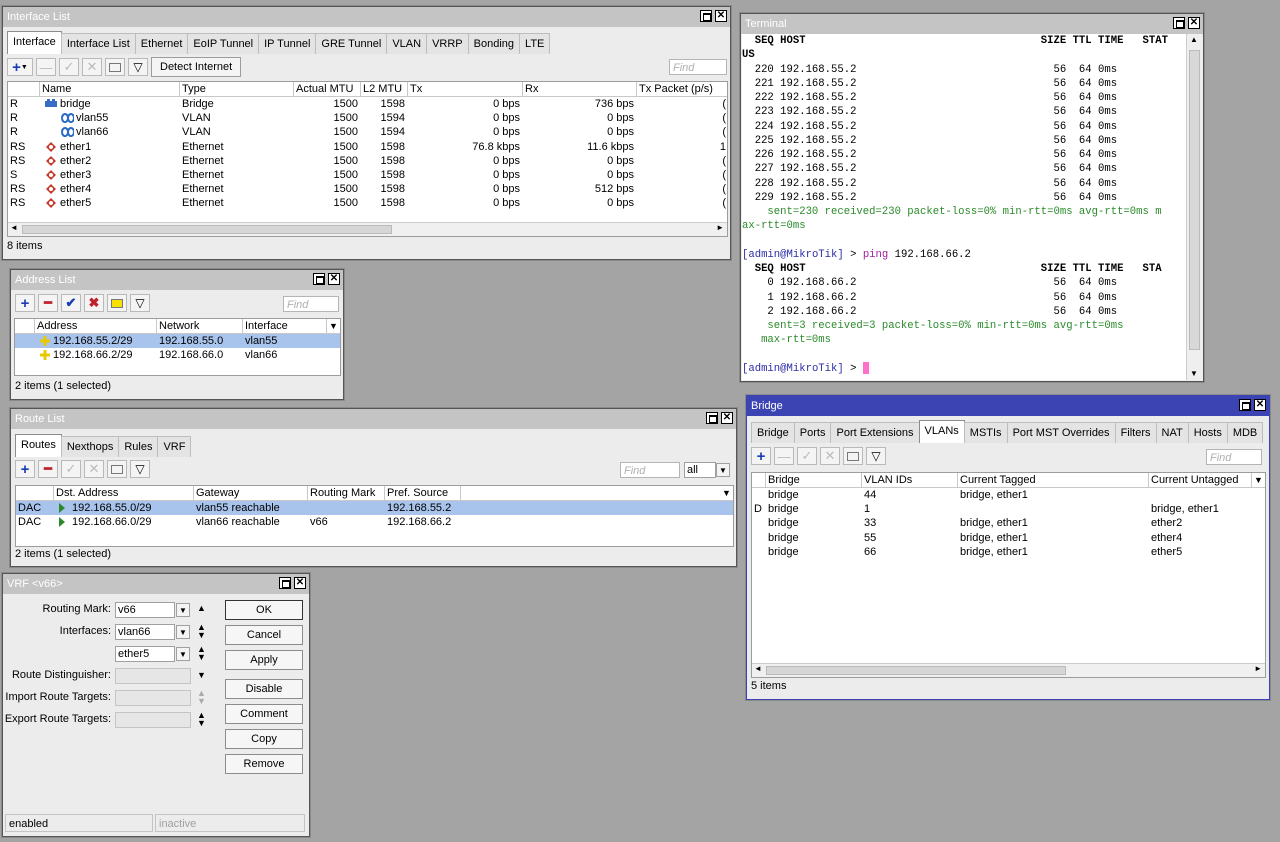  Describe the element at coordinates (367, 203) in the screenshot. I see `table-row: RS ether5 Ethernet 1500 1598 0 bps 0 bps (` at that location.